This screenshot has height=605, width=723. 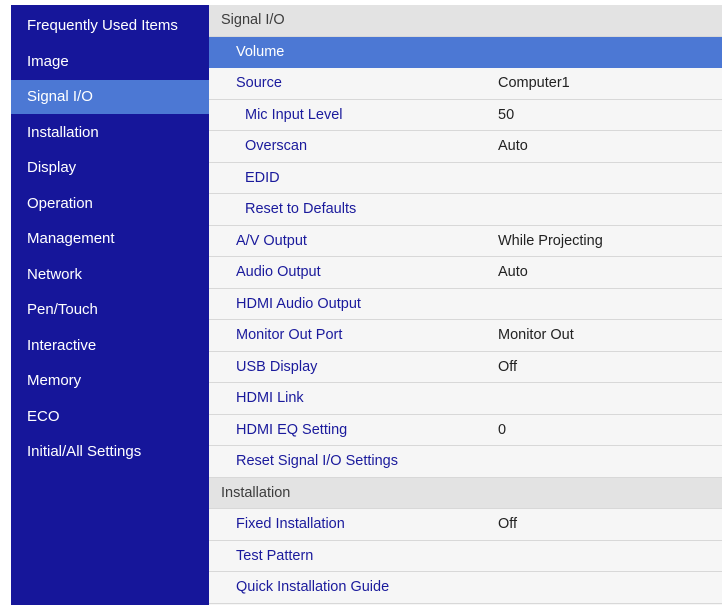 I want to click on setting-label: Fixed Installation, so click(x=290, y=524).